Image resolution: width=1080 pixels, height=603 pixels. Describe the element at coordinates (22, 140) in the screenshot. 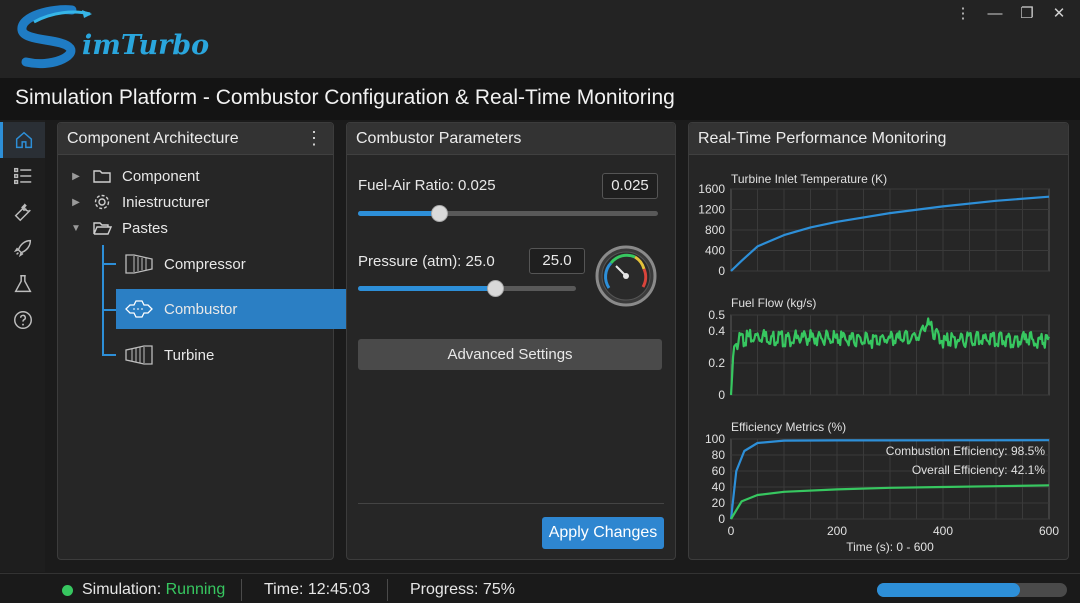

I see `home-icon` at that location.